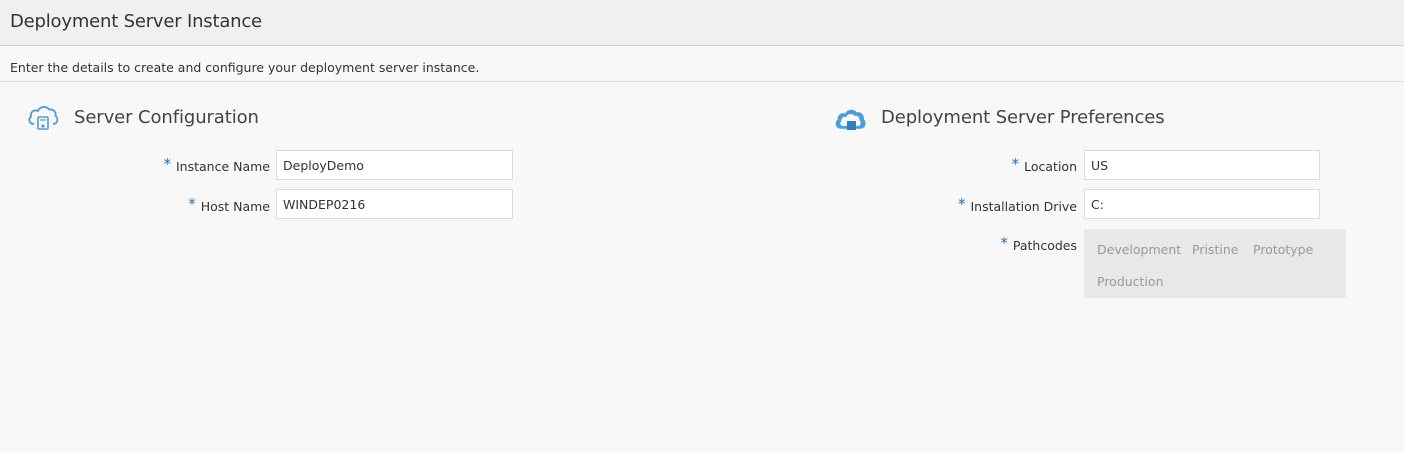 This screenshot has width=1404, height=452. What do you see at coordinates (1215, 249) in the screenshot?
I see `pathcode-option-pristine: Pristine` at bounding box center [1215, 249].